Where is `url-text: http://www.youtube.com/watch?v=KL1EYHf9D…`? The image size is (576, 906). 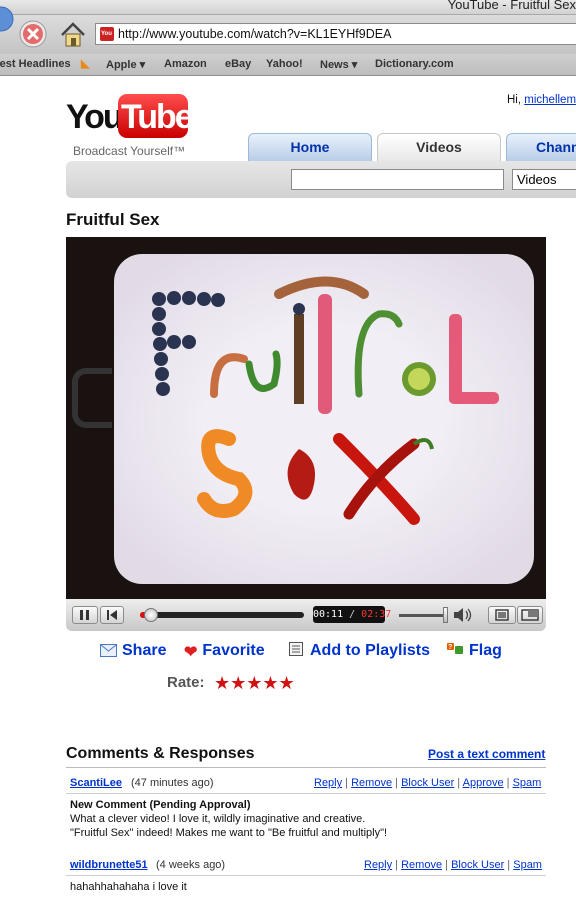
url-text: http://www.youtube.com/watch?v=KL1EYHf9D… is located at coordinates (254, 34).